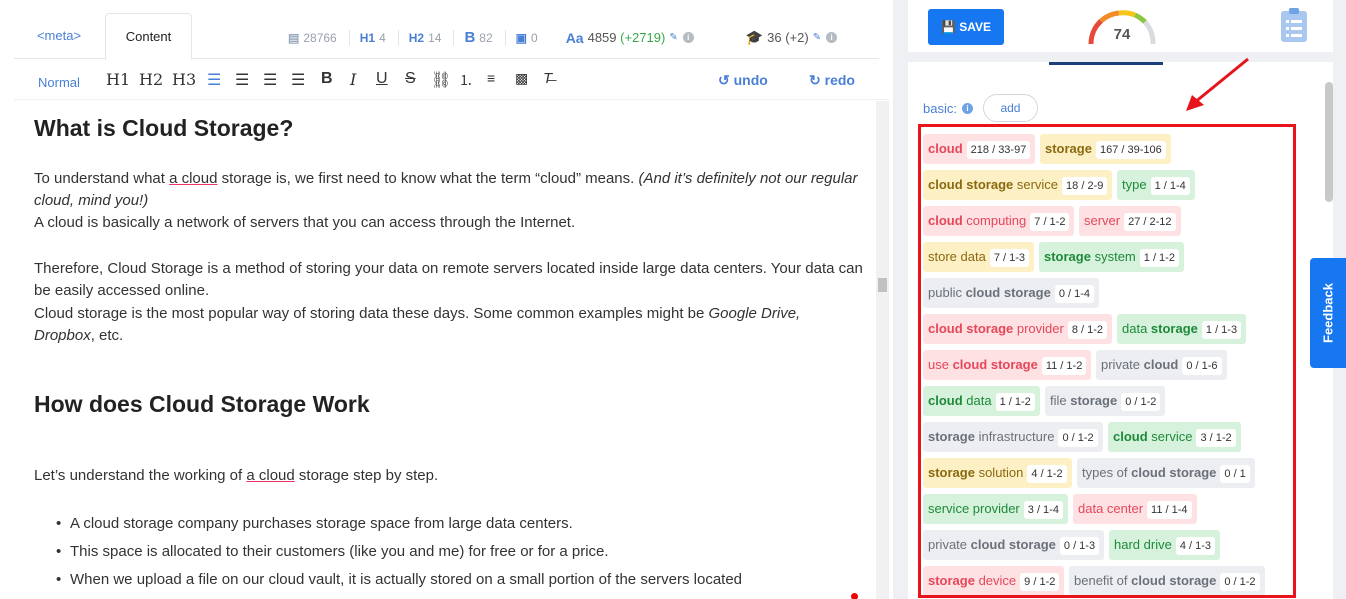 Image resolution: width=1346 pixels, height=599 pixels. Describe the element at coordinates (832, 80) in the screenshot. I see `redo-button: ↻ redo` at that location.